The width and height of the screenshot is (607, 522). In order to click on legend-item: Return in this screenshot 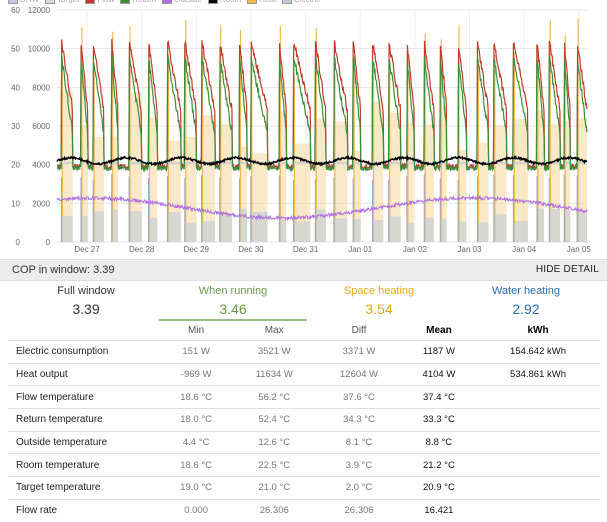, I will do `click(138, 2)`.